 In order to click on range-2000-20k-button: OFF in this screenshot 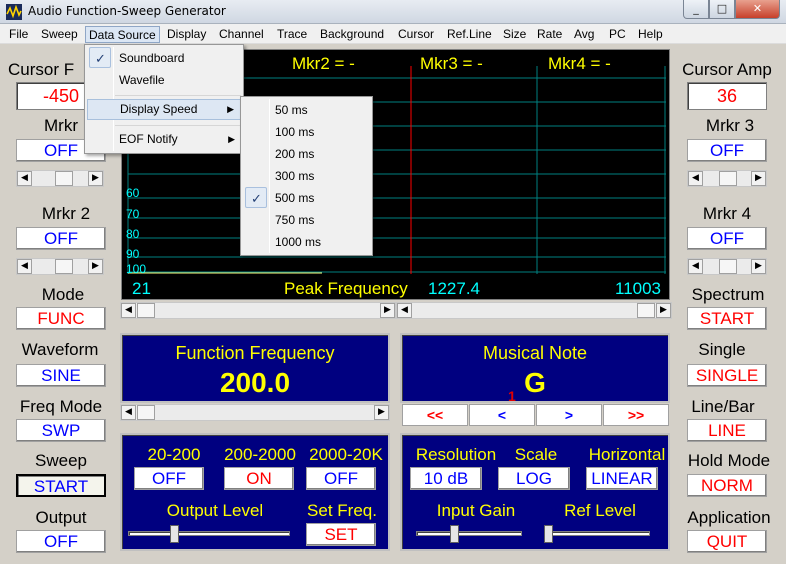, I will do `click(341, 478)`.